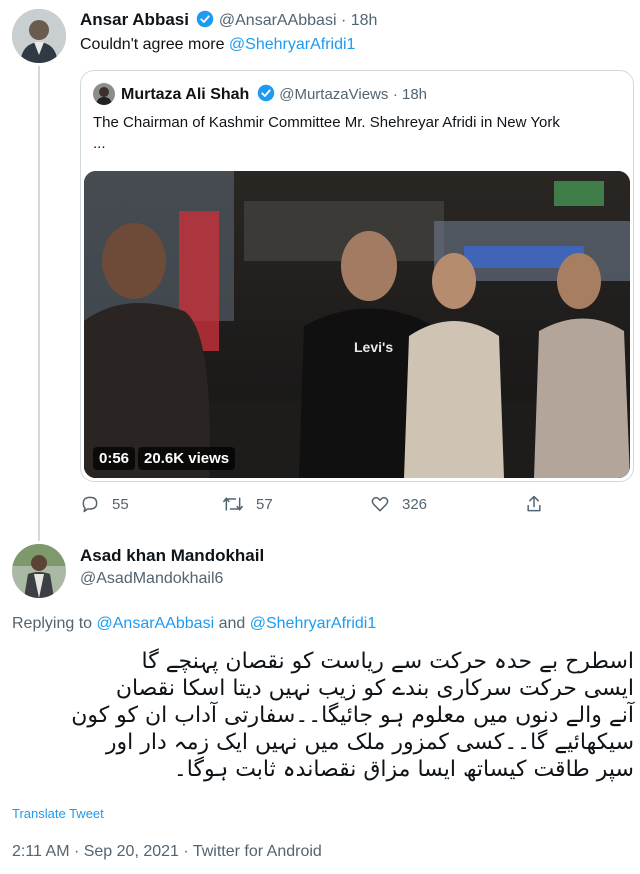  I want to click on parent-tweet-header: Ansar Abbasi @AnsarAAbbasi · 18h, so click(228, 20).